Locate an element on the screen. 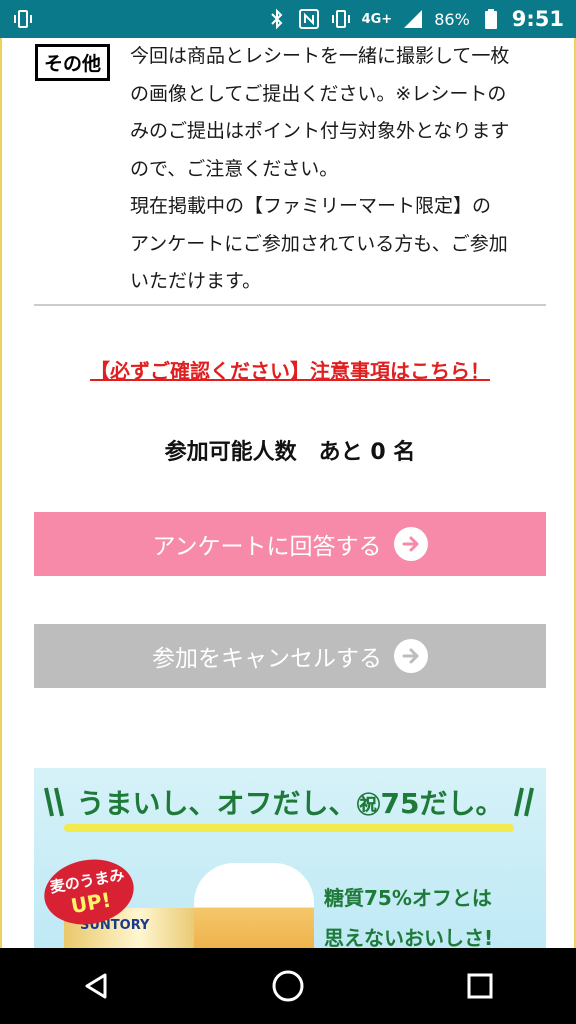  category-tag: その他 is located at coordinates (73, 62).